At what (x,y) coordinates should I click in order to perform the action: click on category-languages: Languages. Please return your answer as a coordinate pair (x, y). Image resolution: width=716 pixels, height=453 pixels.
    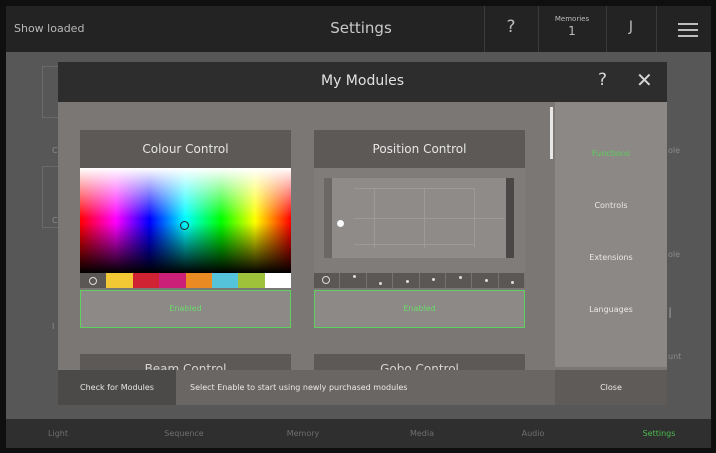
    Looking at the image, I should click on (611, 309).